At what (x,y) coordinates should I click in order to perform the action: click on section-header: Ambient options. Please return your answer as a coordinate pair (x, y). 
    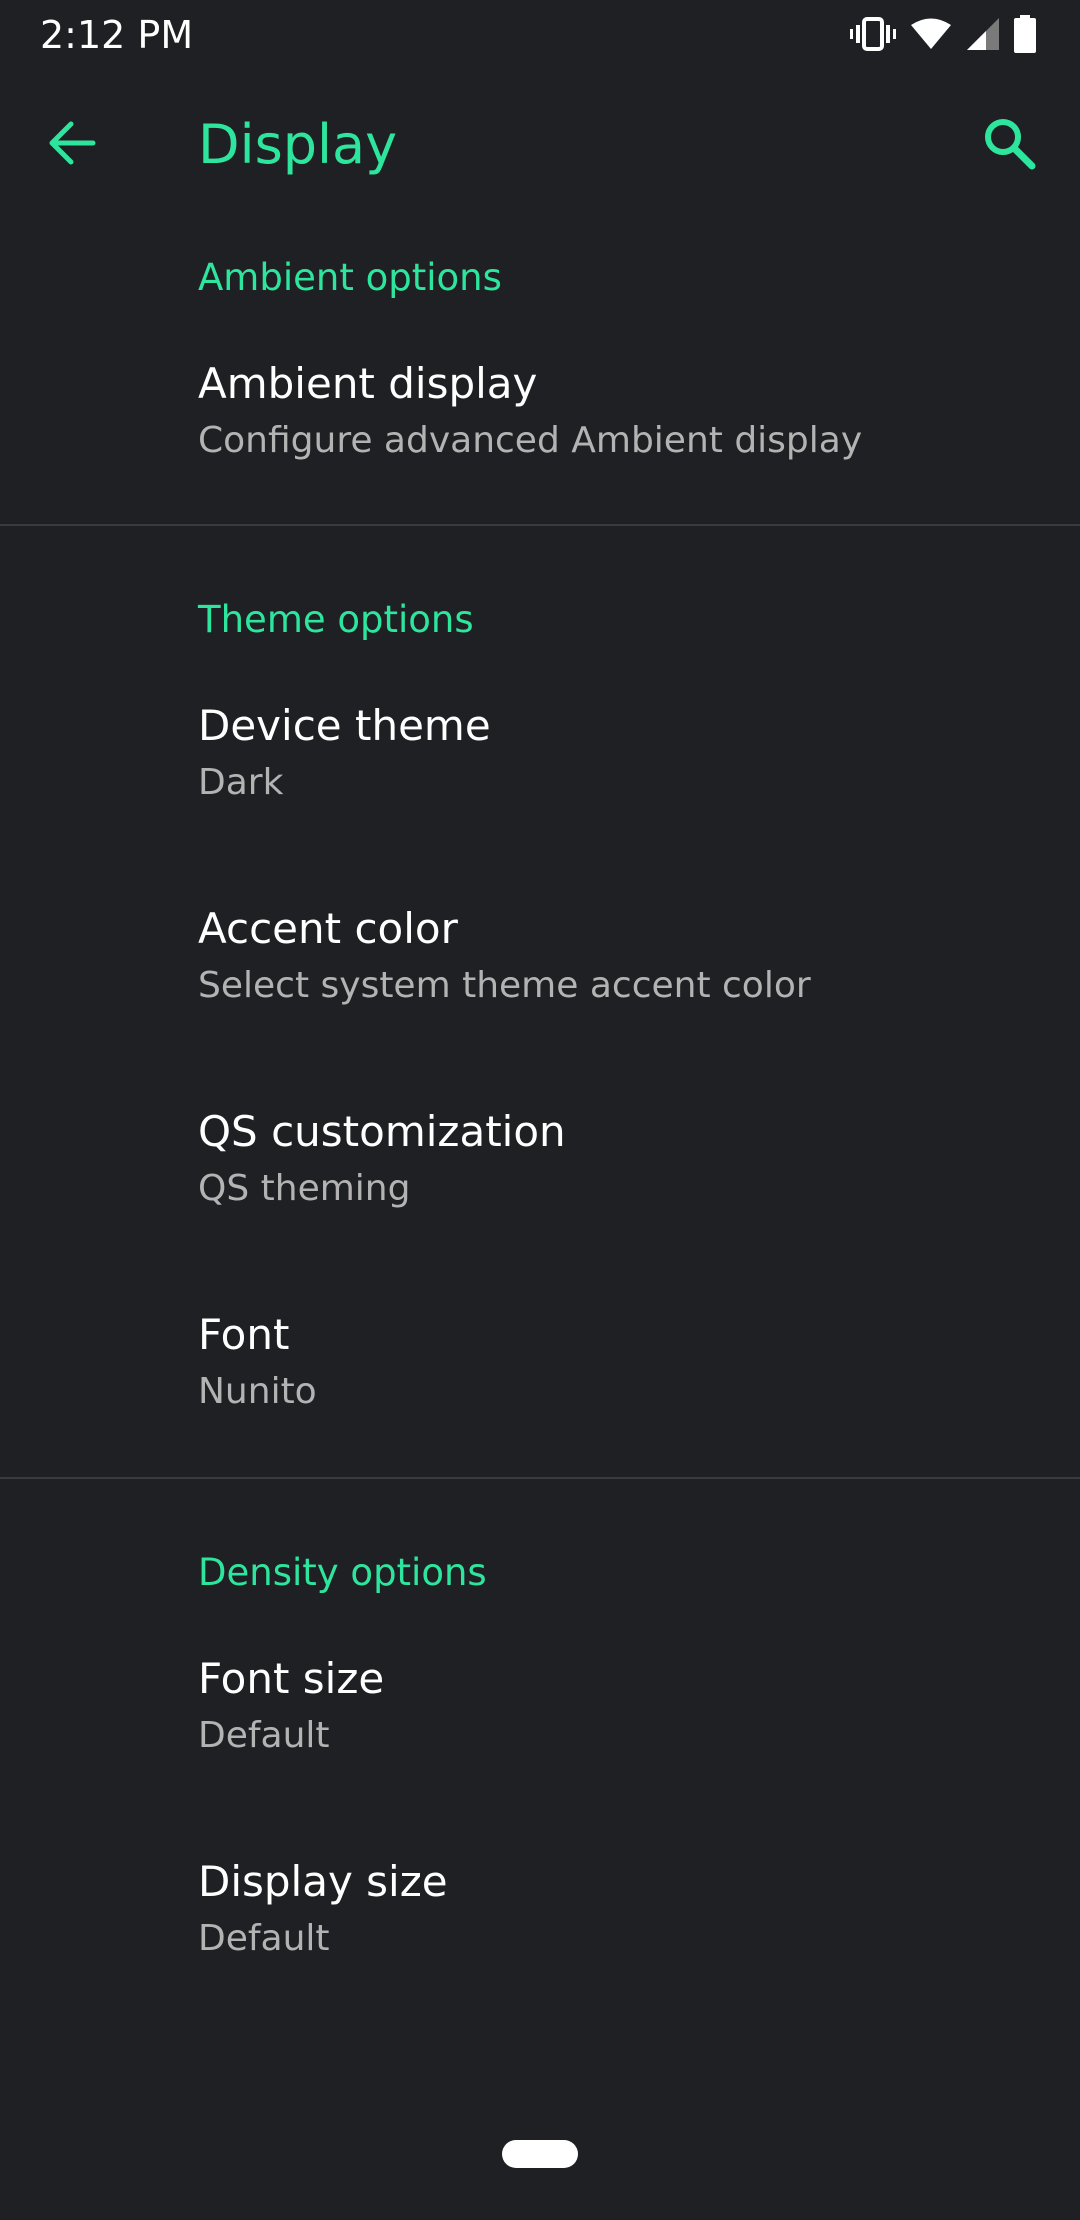
    Looking at the image, I should click on (350, 277).